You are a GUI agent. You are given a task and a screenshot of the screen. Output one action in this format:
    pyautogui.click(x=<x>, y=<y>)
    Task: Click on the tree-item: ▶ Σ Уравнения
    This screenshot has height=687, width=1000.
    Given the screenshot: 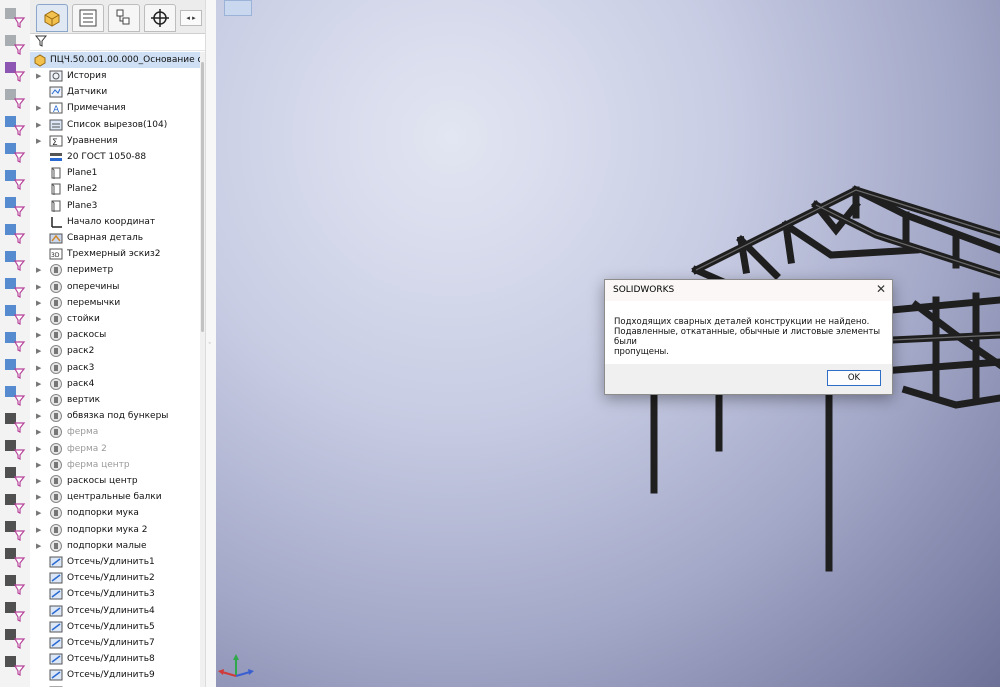 What is the action you would take?
    pyautogui.click(x=115, y=141)
    